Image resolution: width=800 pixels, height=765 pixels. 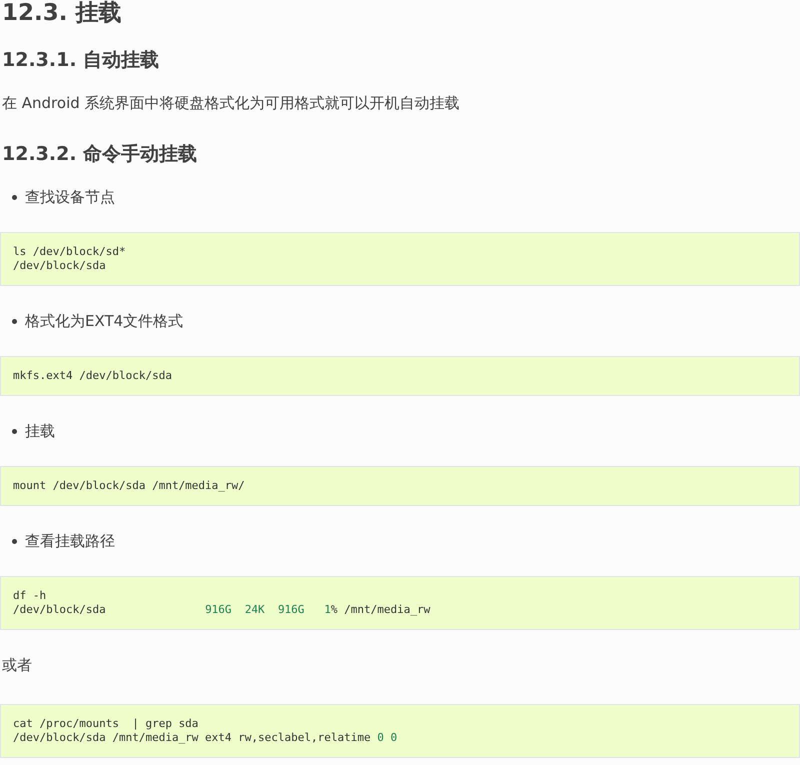 I want to click on code-line: /dev/block/sda /mnt/media_rw ext4 rw,seclabel,relatime 0 0, so click(x=205, y=738).